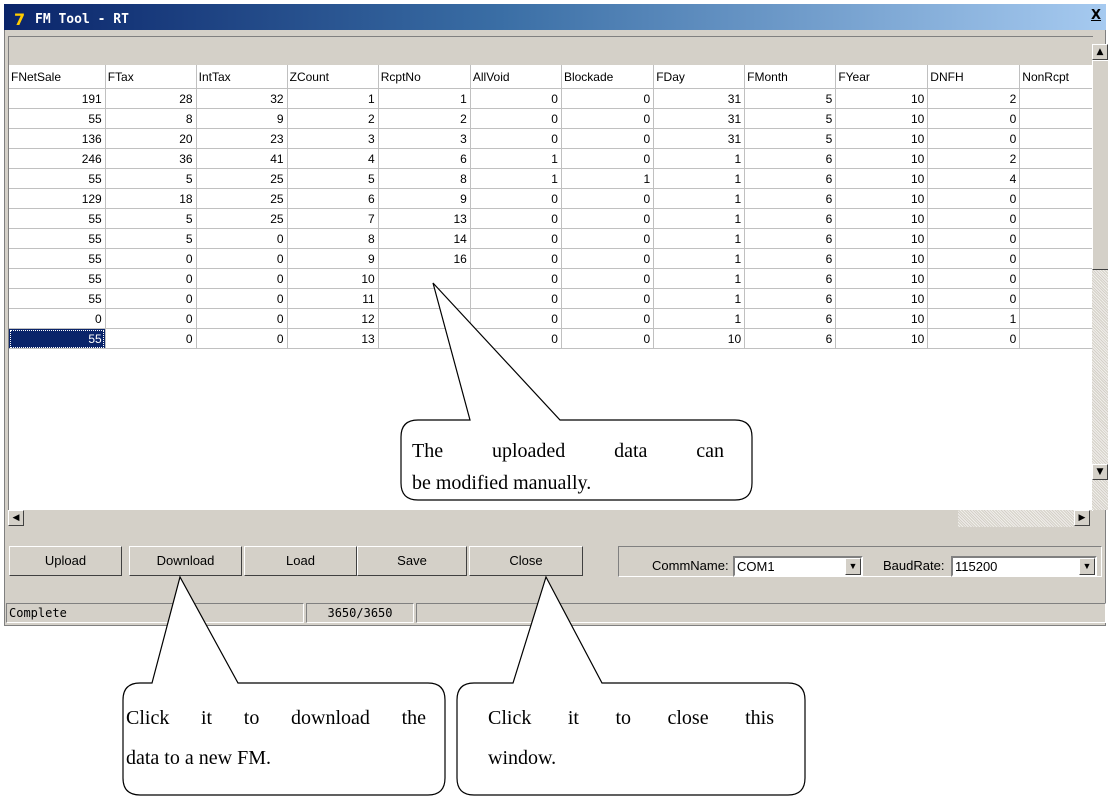 Image resolution: width=1108 pixels, height=796 pixels. Describe the element at coordinates (568, 451) in the screenshot. I see `callout-modify-line1: The uploaded data can` at that location.